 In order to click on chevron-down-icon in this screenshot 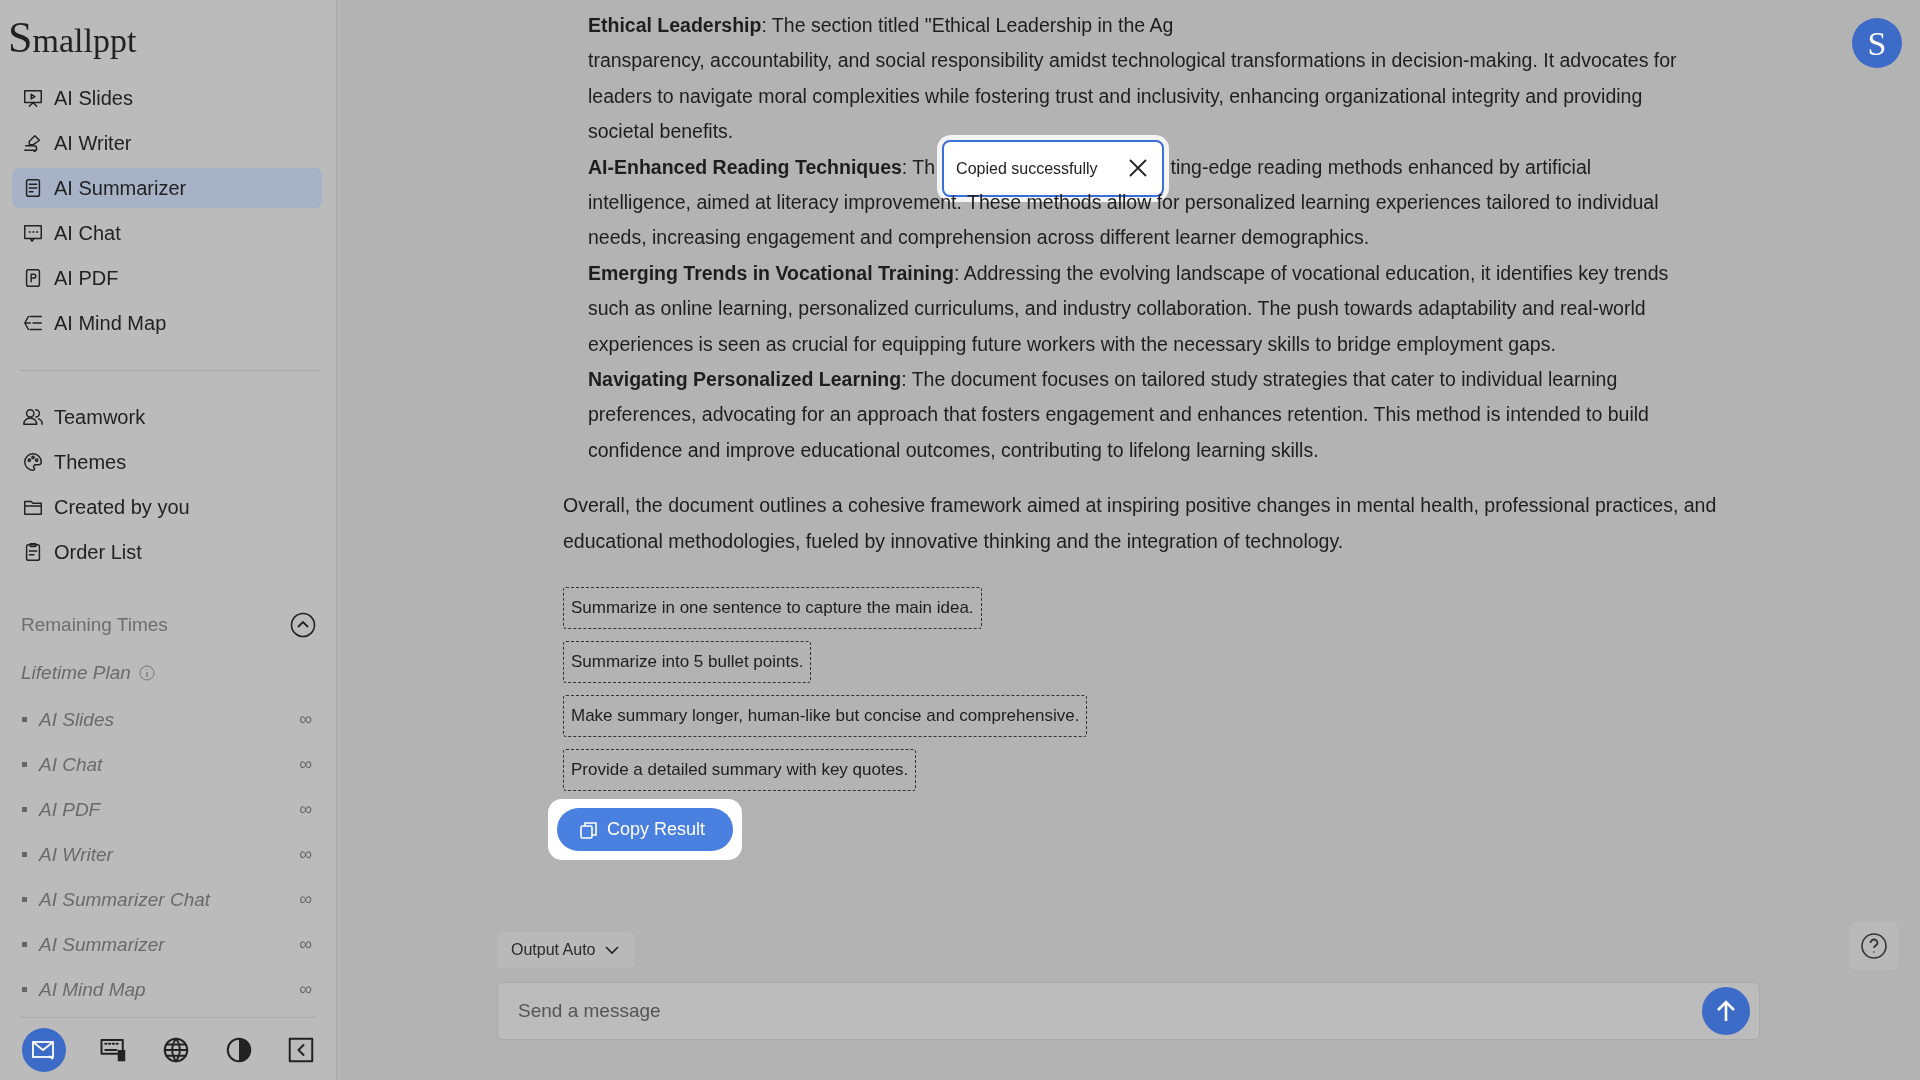, I will do `click(611, 950)`.